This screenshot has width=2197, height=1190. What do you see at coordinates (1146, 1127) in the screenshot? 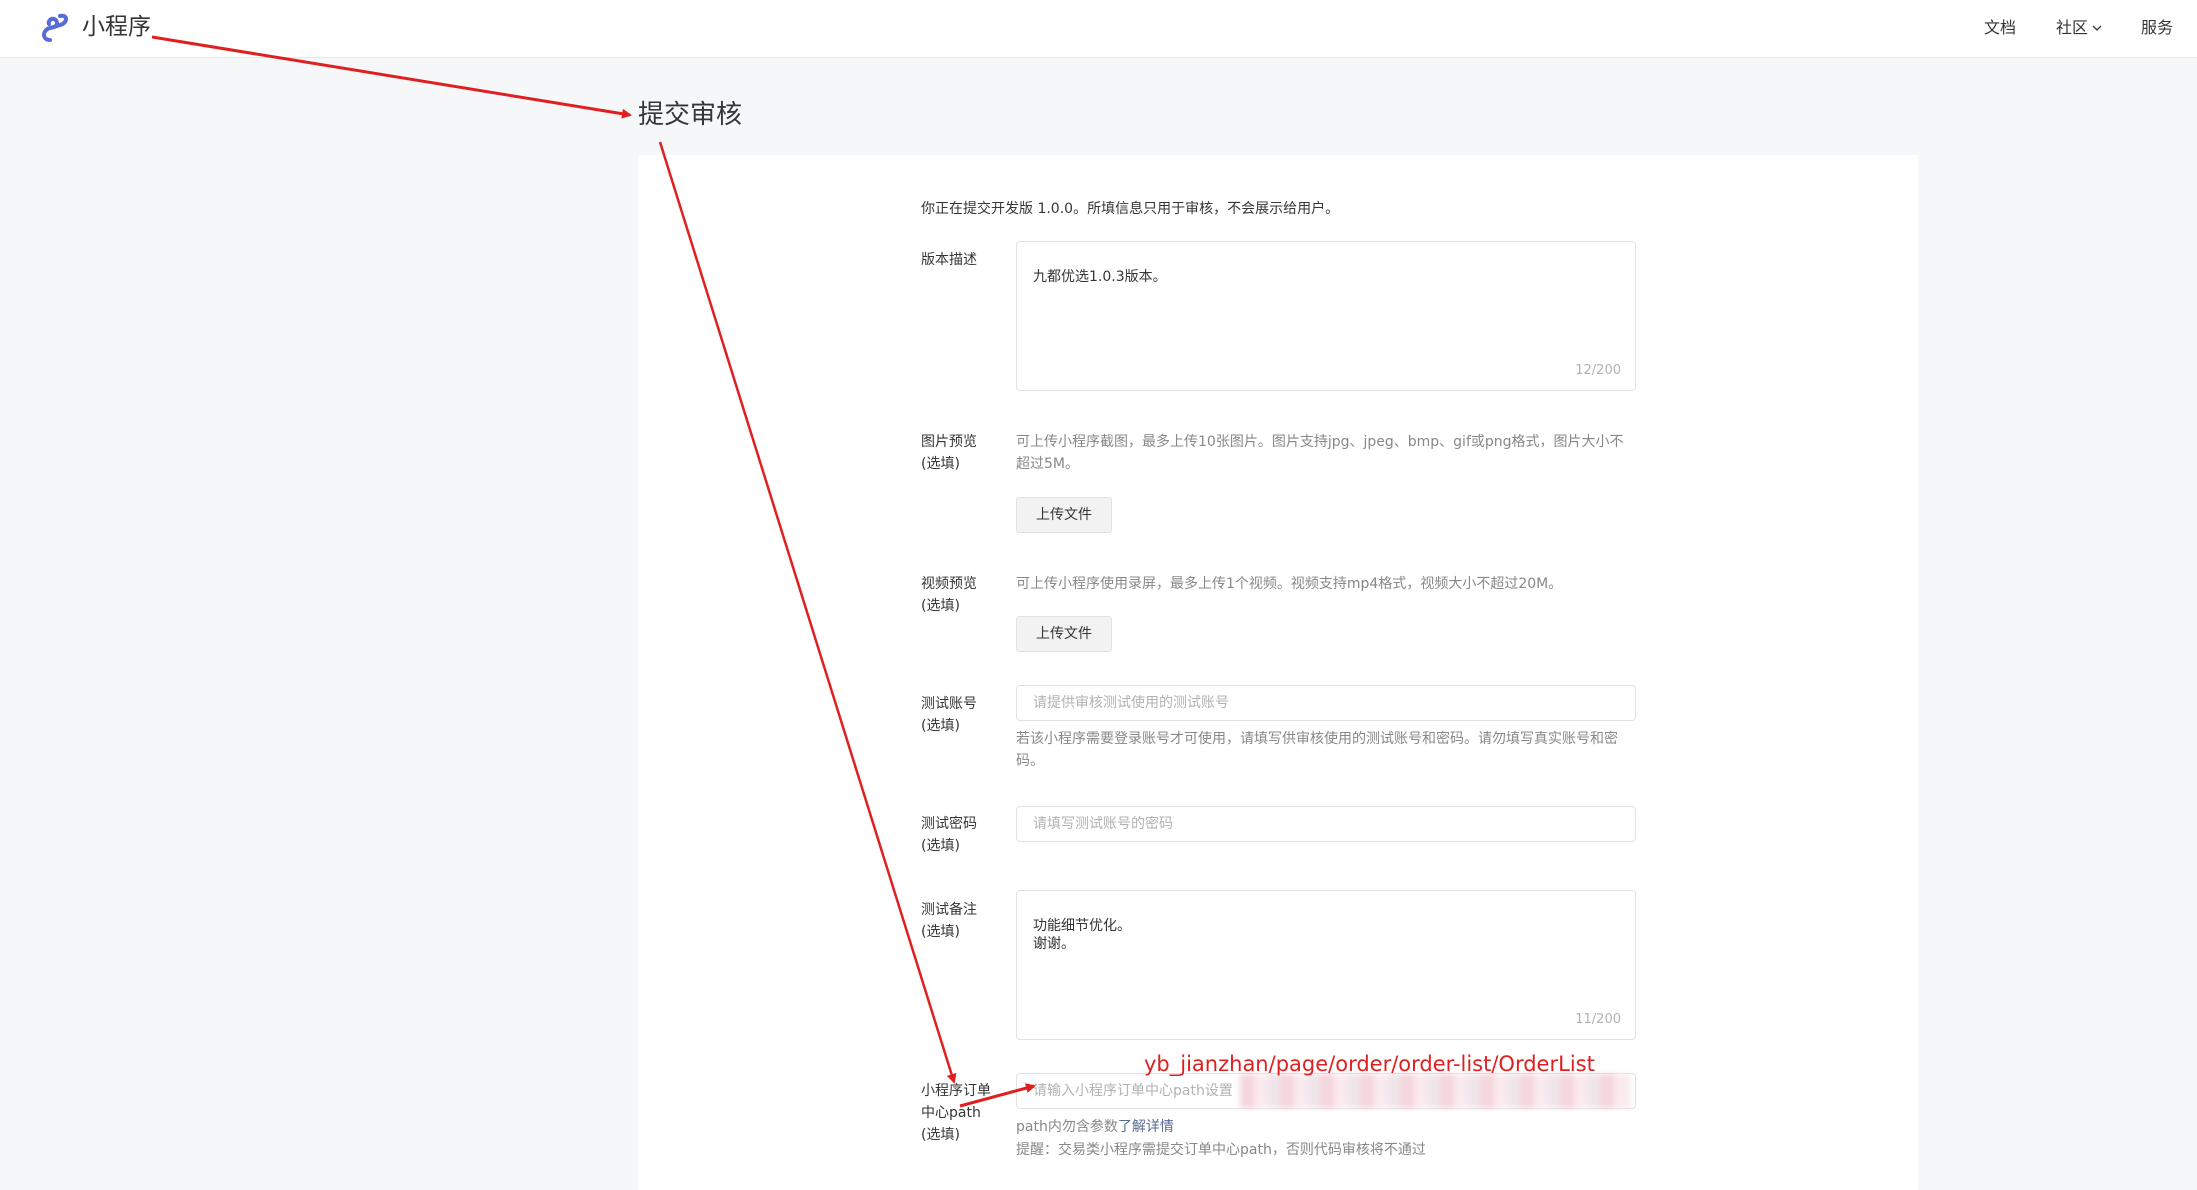
I see `learn-more-link: 了解详情` at bounding box center [1146, 1127].